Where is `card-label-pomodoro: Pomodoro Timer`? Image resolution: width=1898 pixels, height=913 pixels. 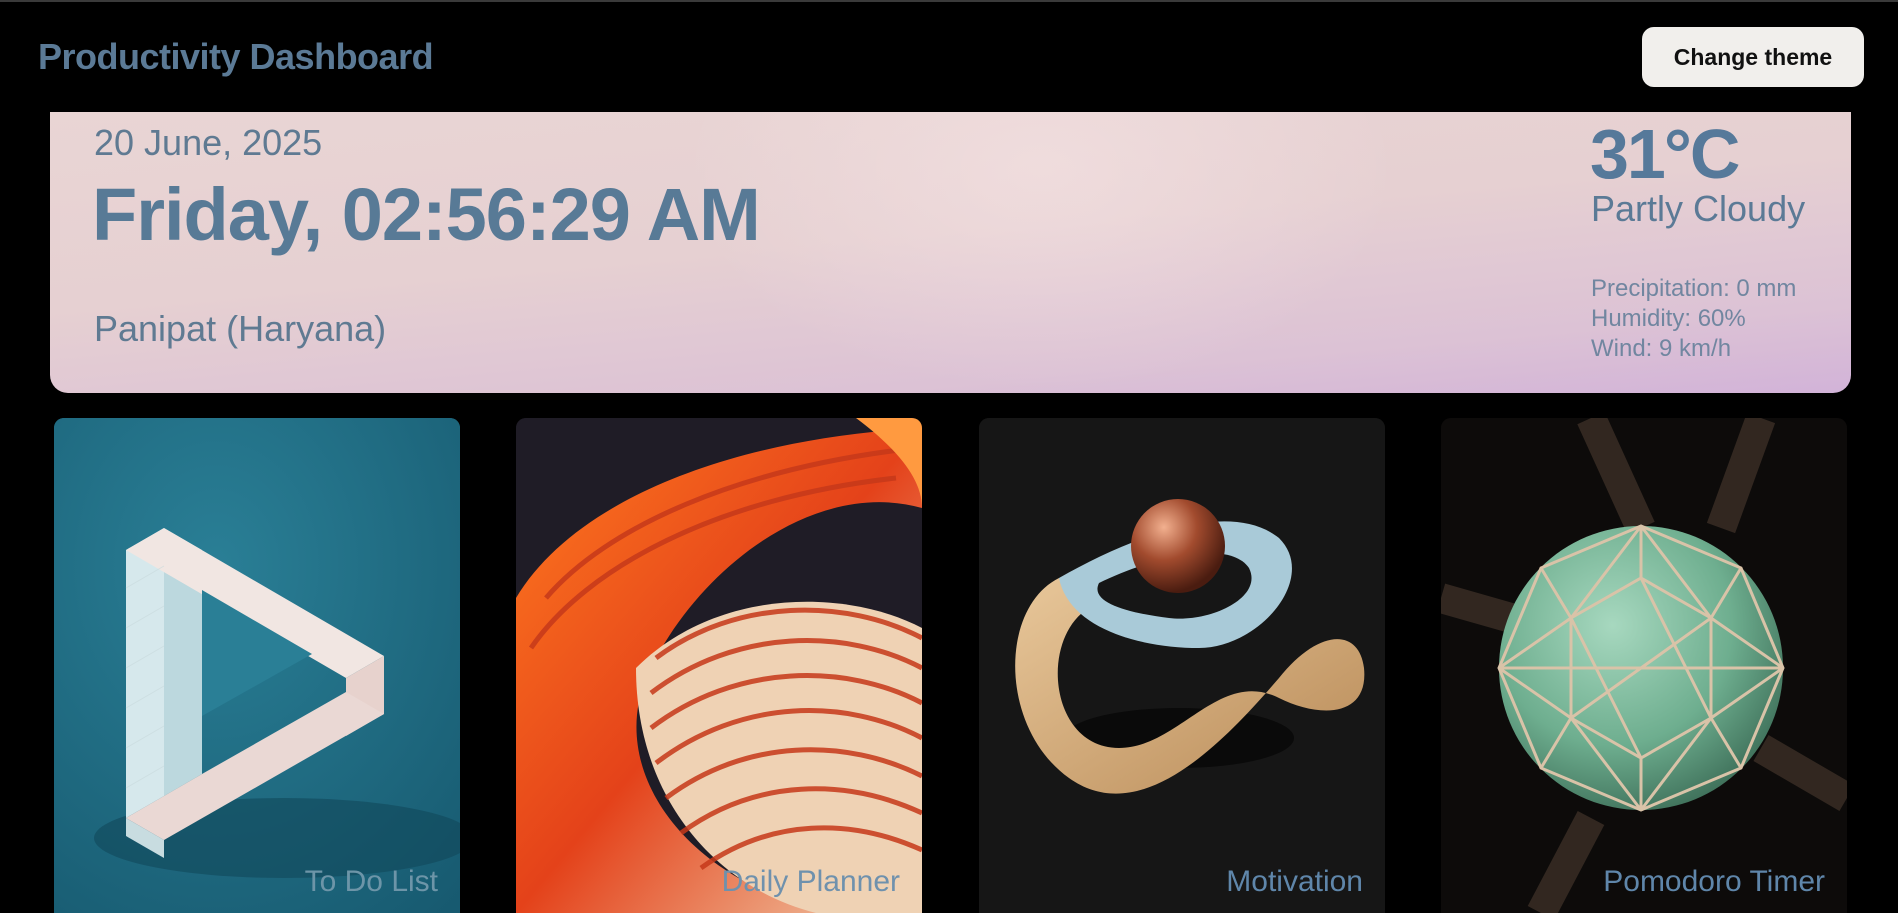 card-label-pomodoro: Pomodoro Timer is located at coordinates (1714, 881).